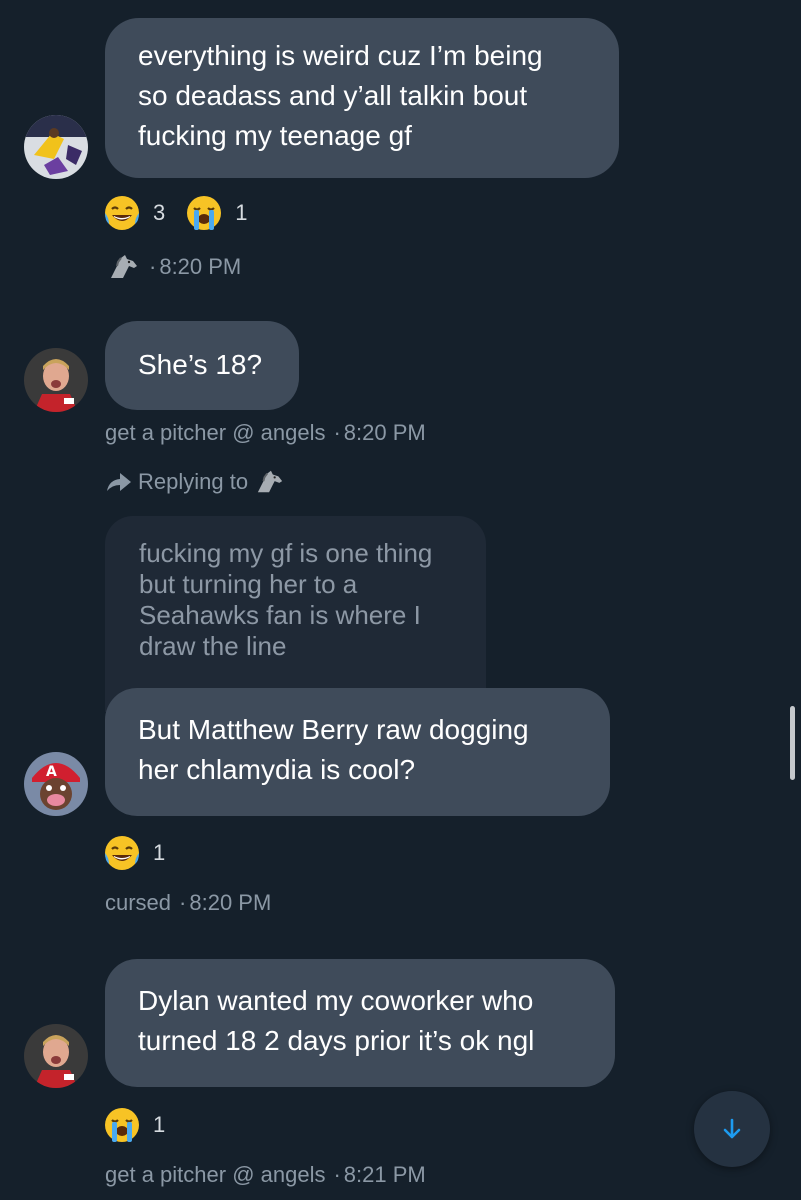 The image size is (801, 1200). I want to click on timestamp: 8:21 PM, so click(384, 1174).